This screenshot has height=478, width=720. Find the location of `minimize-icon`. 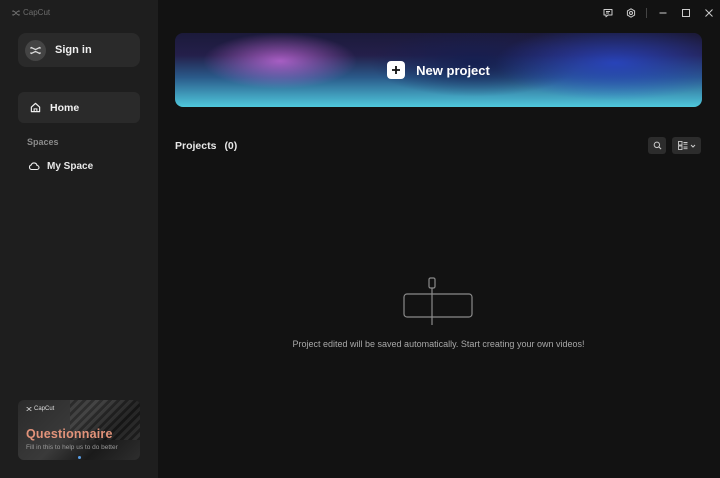

minimize-icon is located at coordinates (662, 13).